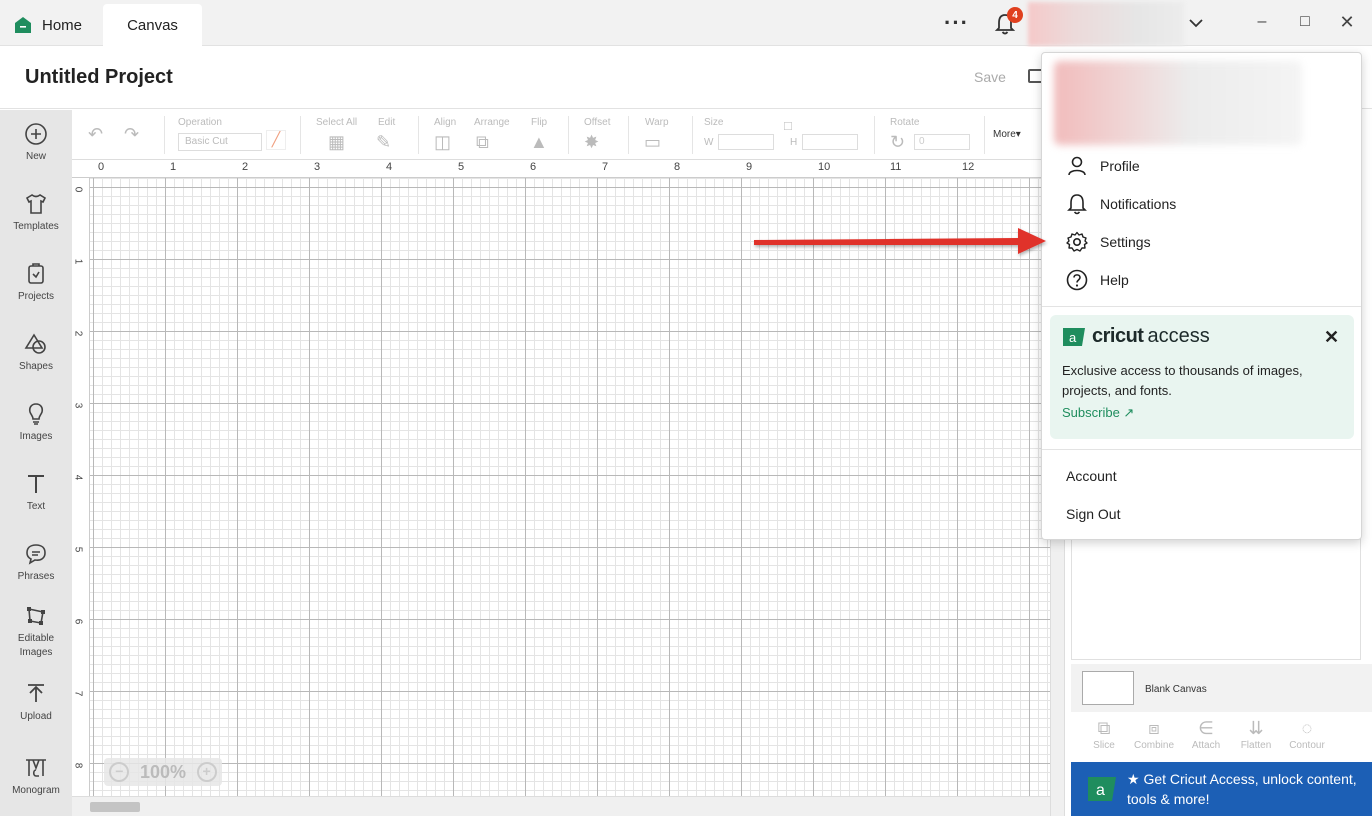  What do you see at coordinates (1154, 745) in the screenshot?
I see `combine-label: Combine` at bounding box center [1154, 745].